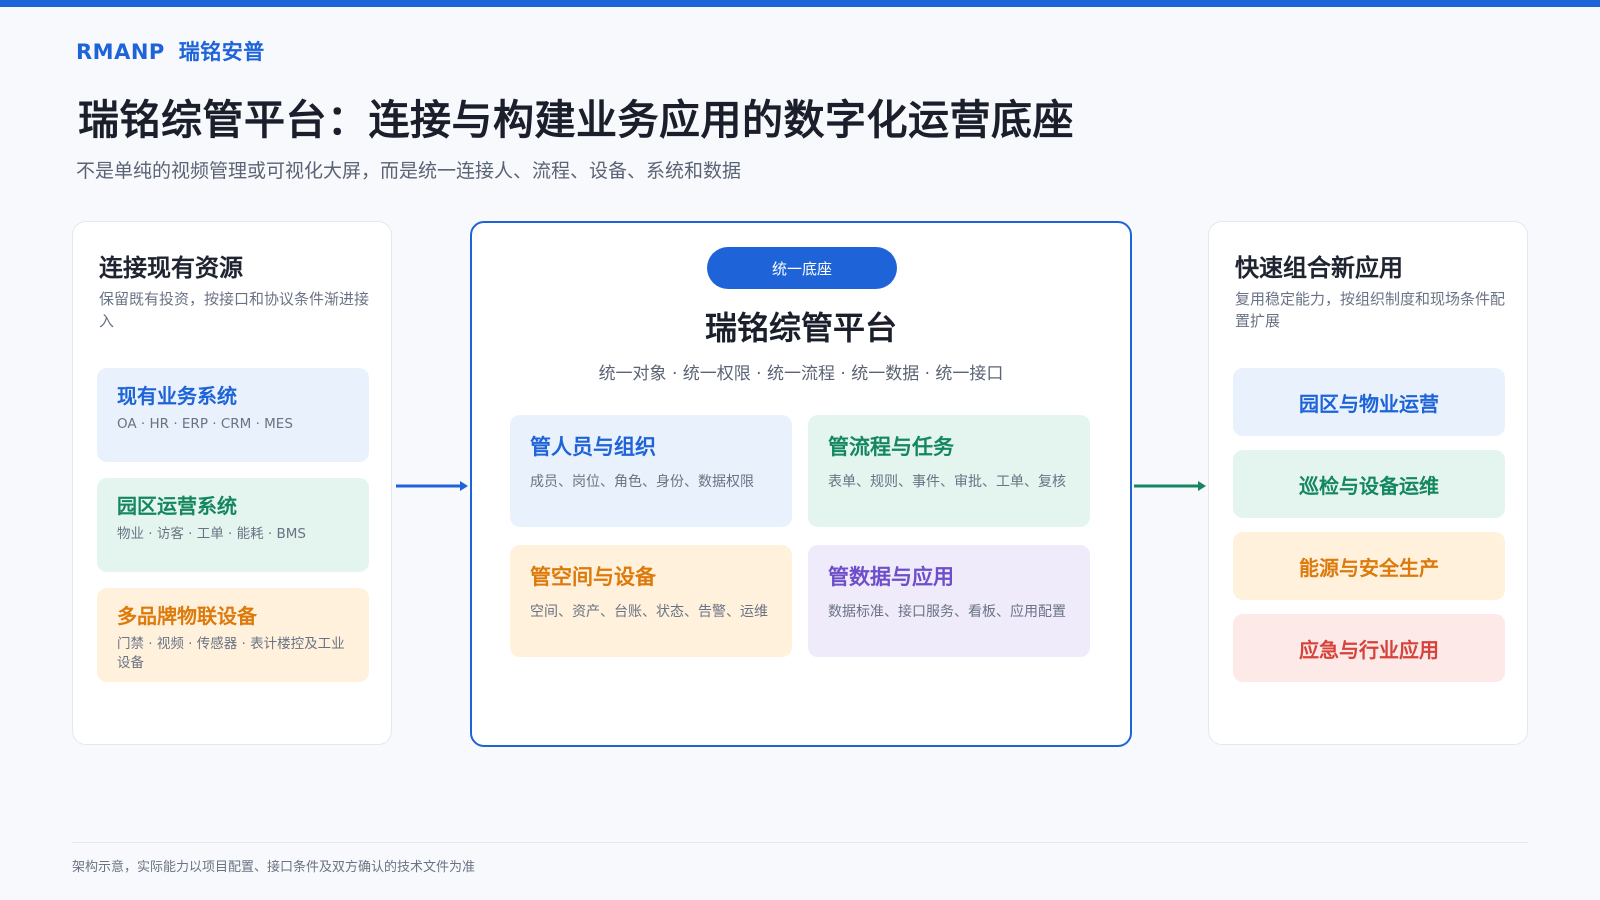 The image size is (1600, 900). I want to click on card-title: 快速组合新应用, so click(1319, 268).